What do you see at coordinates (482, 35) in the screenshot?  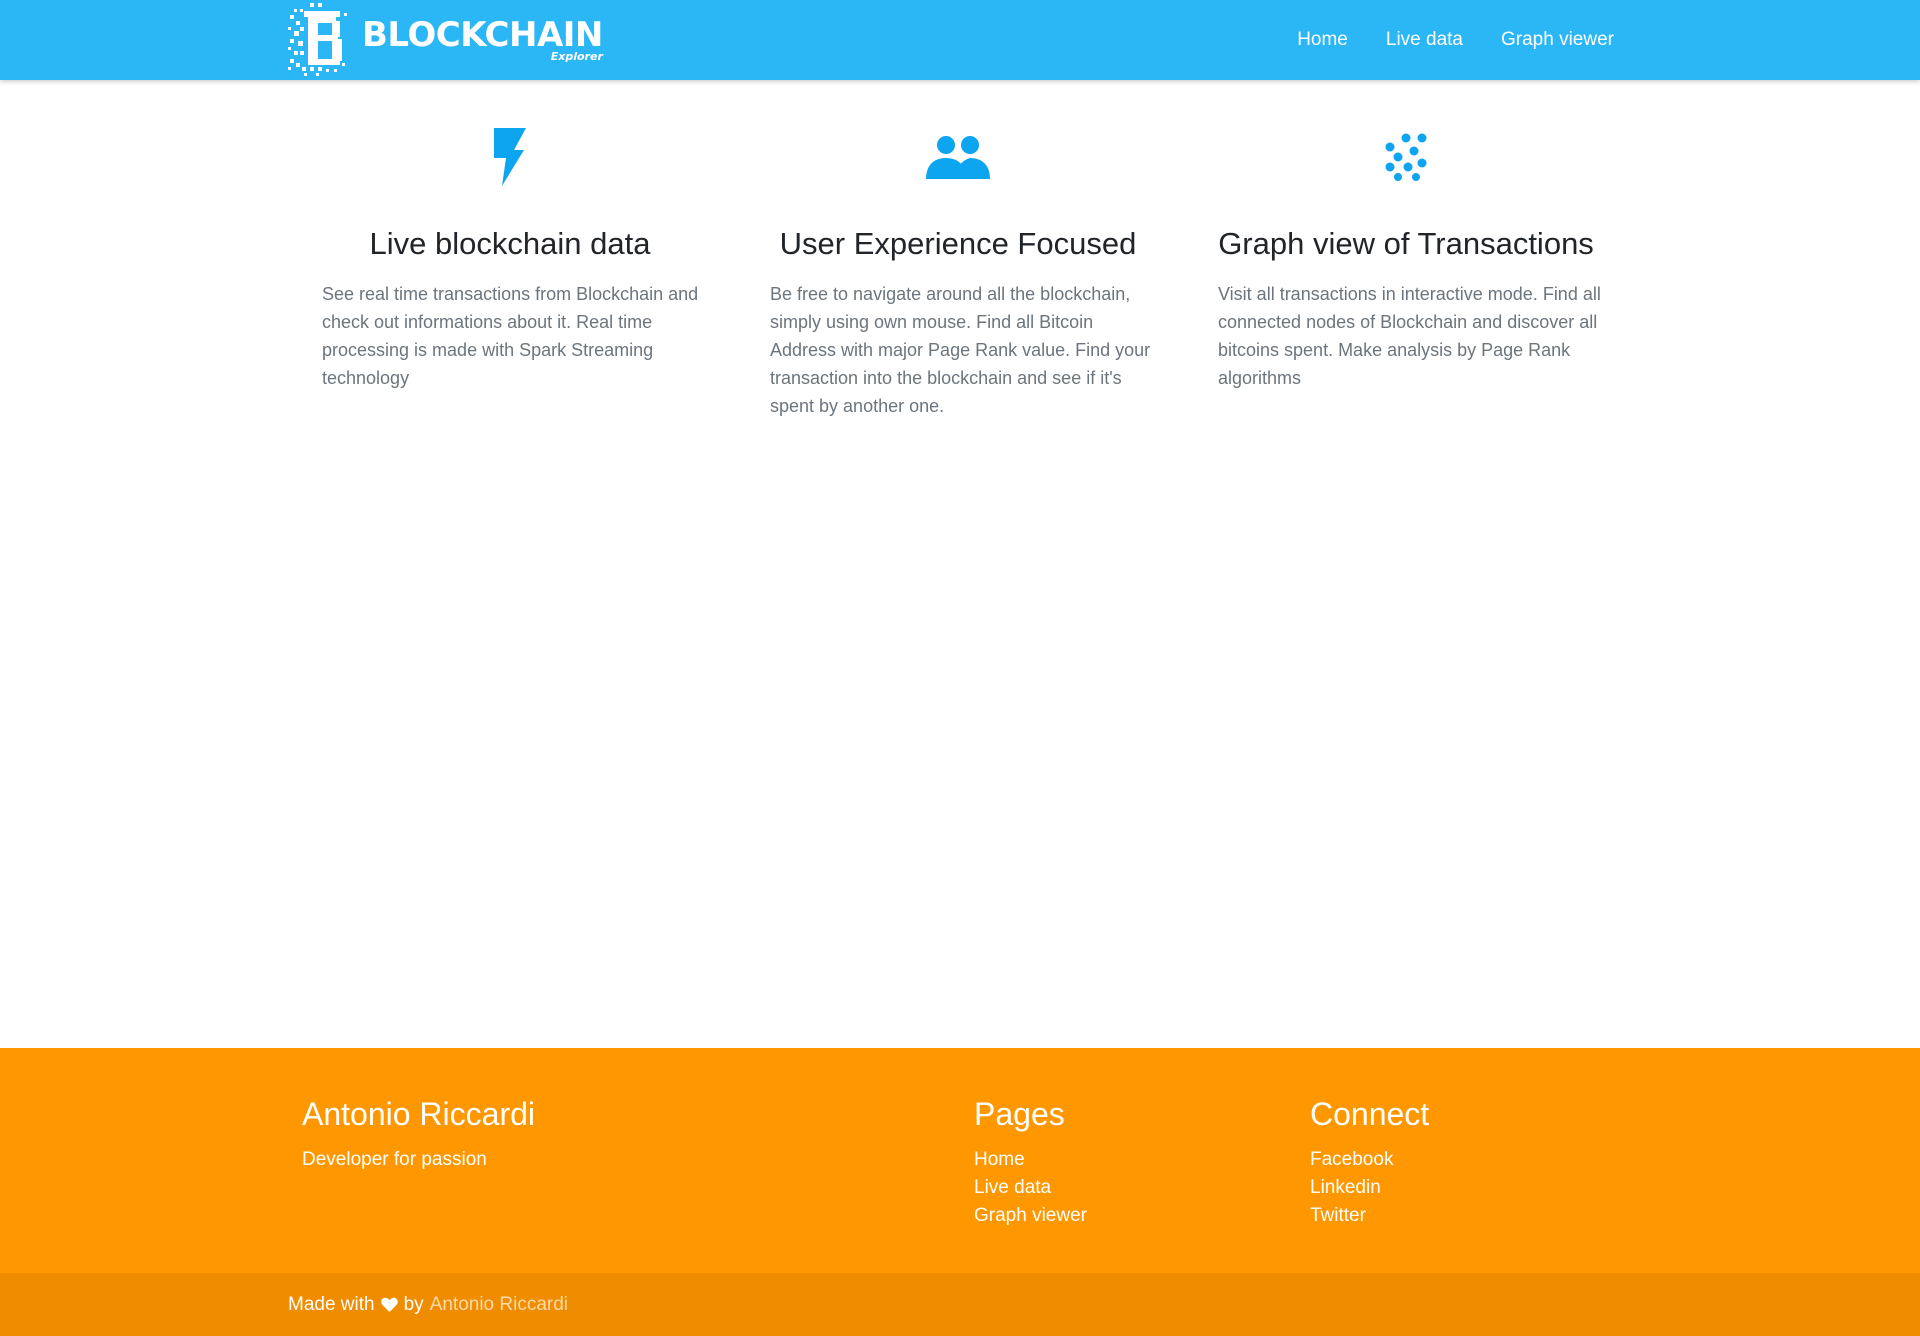 I see `brand-title: BLOCKCHAIN` at bounding box center [482, 35].